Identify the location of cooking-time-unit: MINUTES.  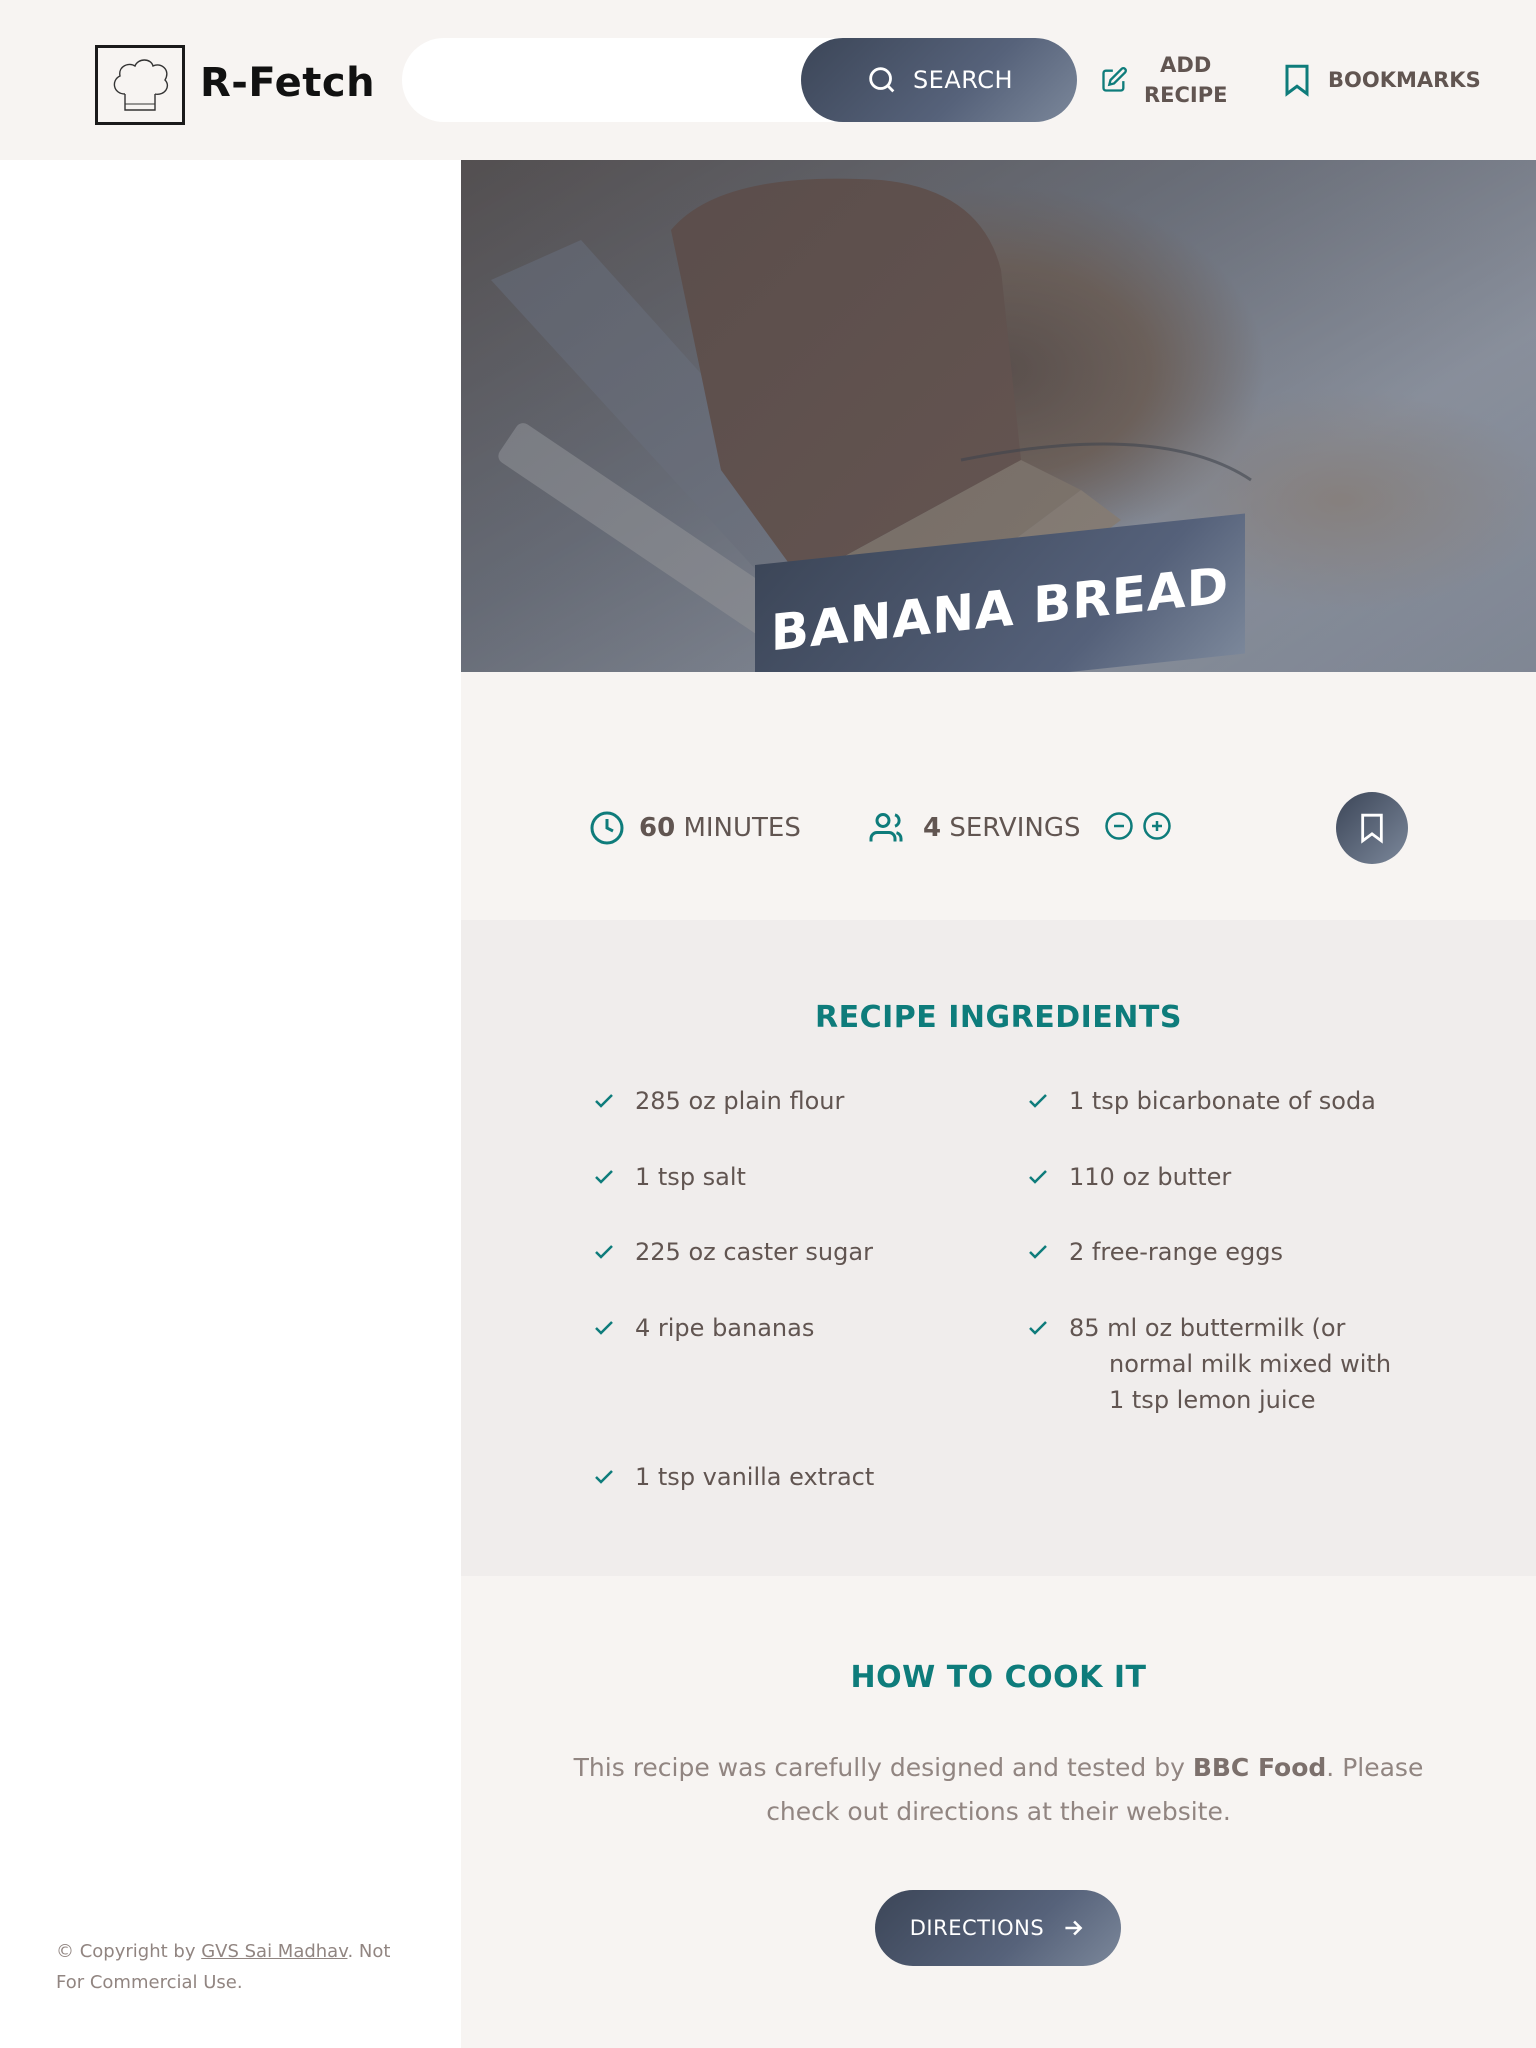
(742, 828).